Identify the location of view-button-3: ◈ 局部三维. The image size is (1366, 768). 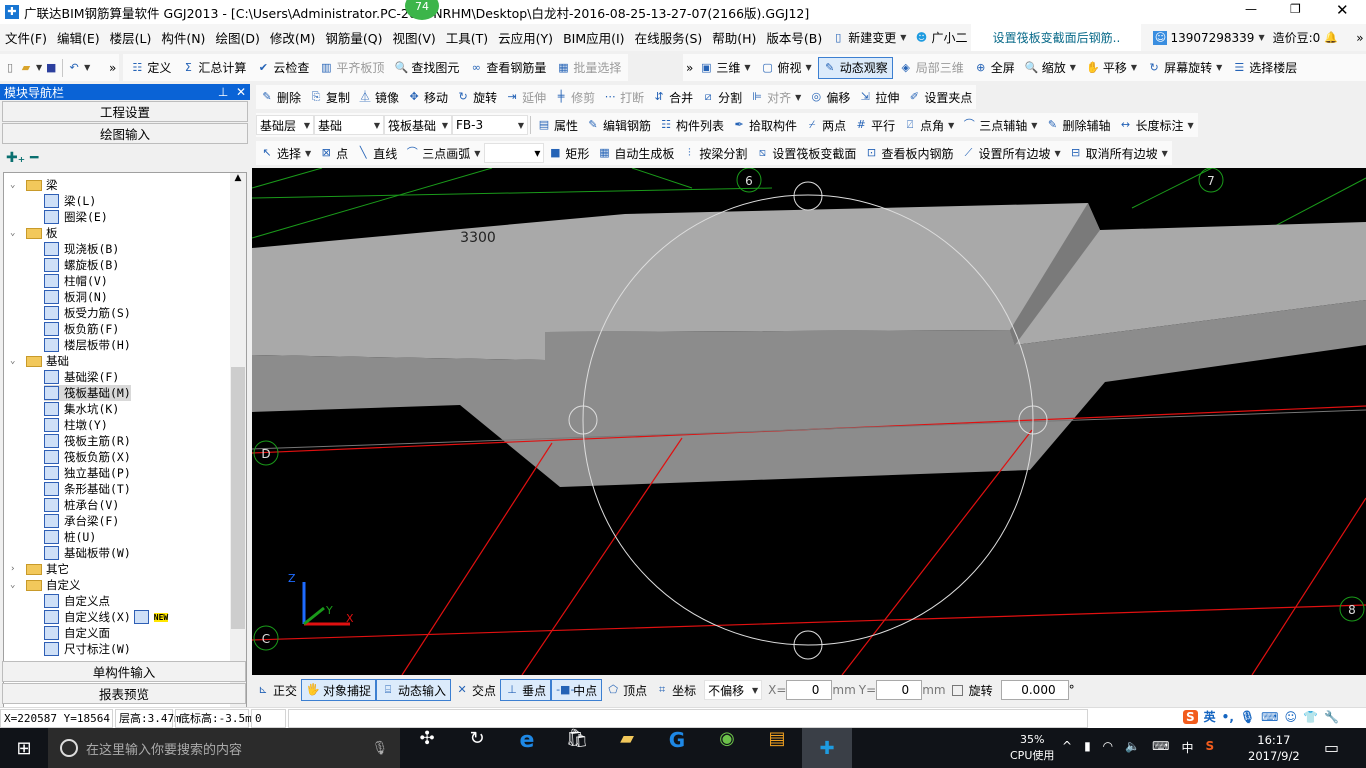
(931, 68).